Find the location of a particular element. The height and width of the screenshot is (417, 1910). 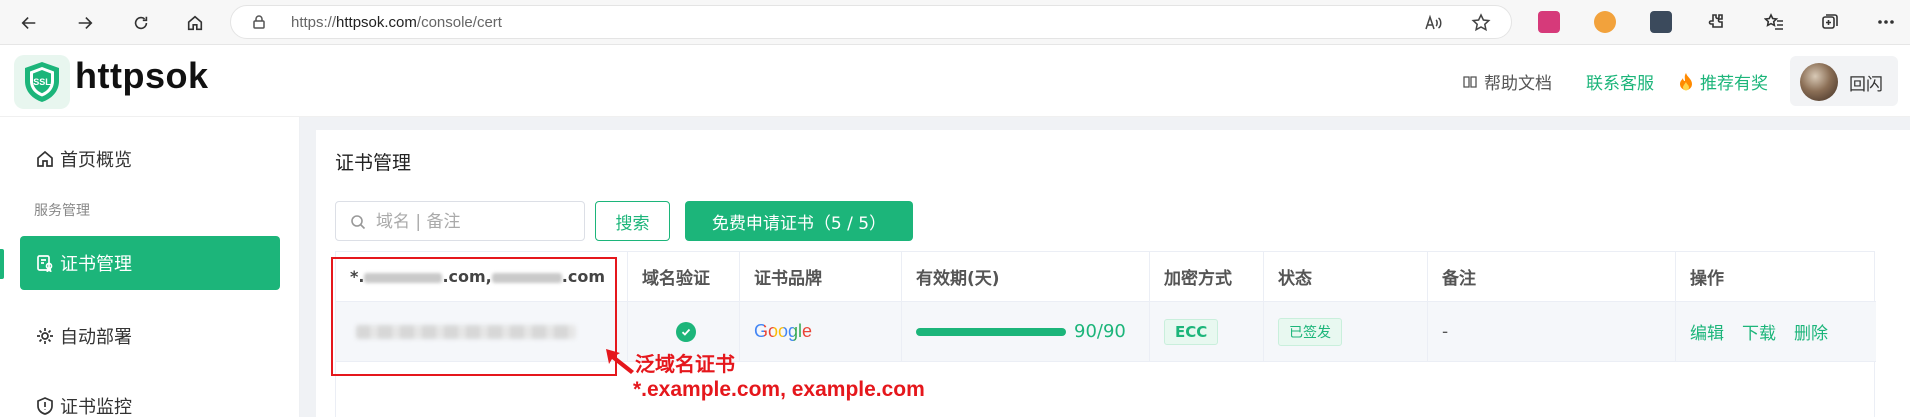

active-indicator is located at coordinates (2, 264).